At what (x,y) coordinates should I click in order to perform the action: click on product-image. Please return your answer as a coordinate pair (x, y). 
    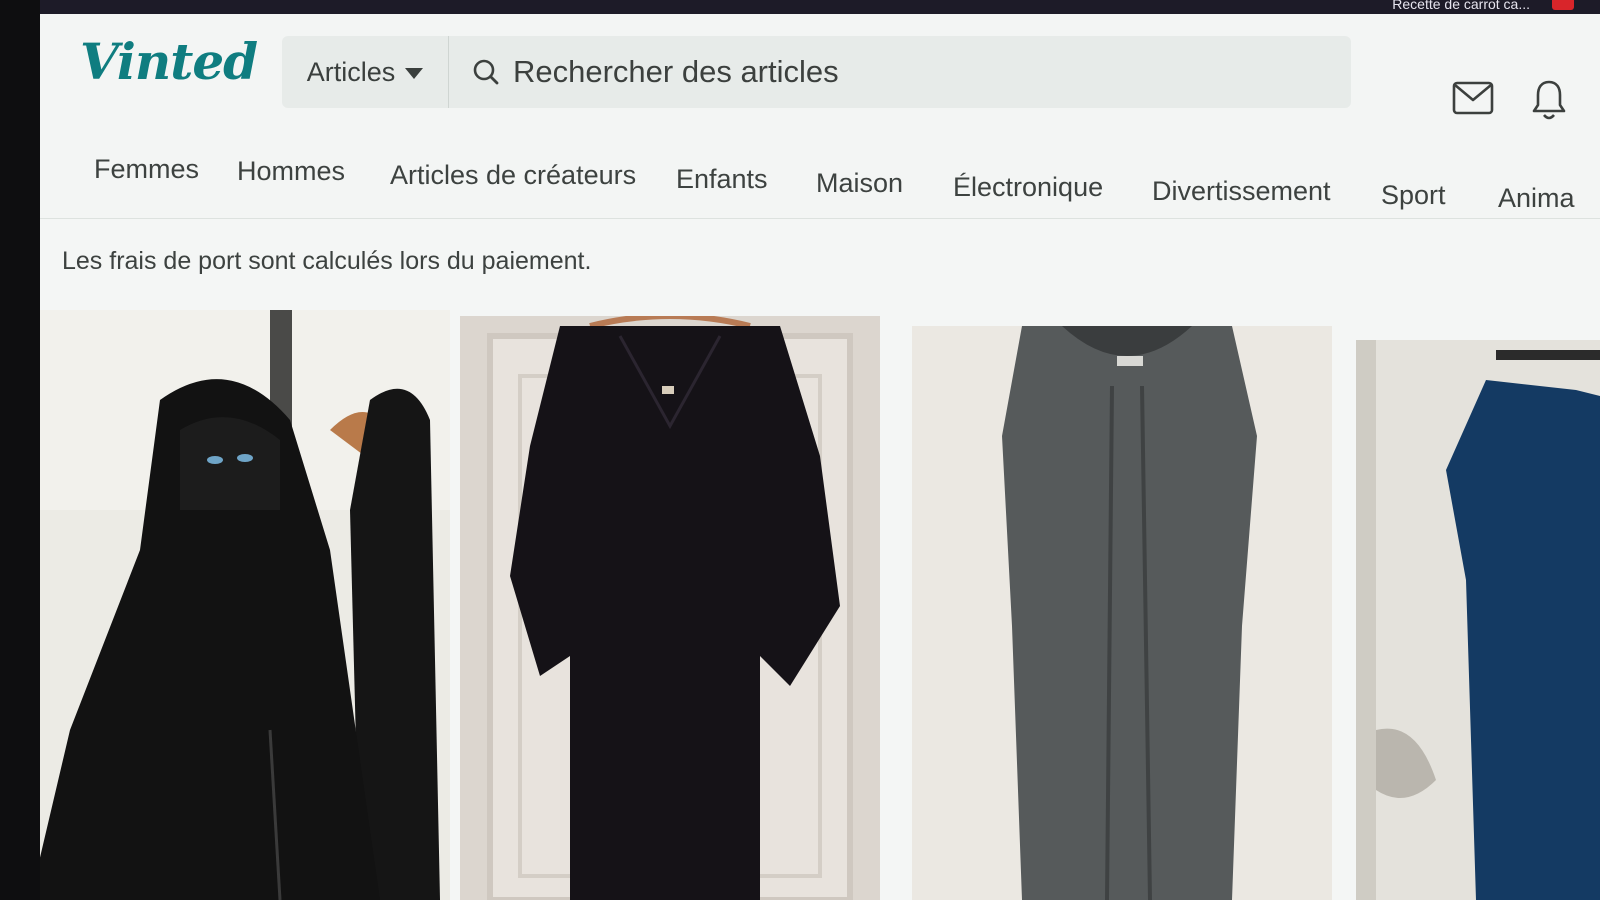
    Looking at the image, I should click on (1478, 620).